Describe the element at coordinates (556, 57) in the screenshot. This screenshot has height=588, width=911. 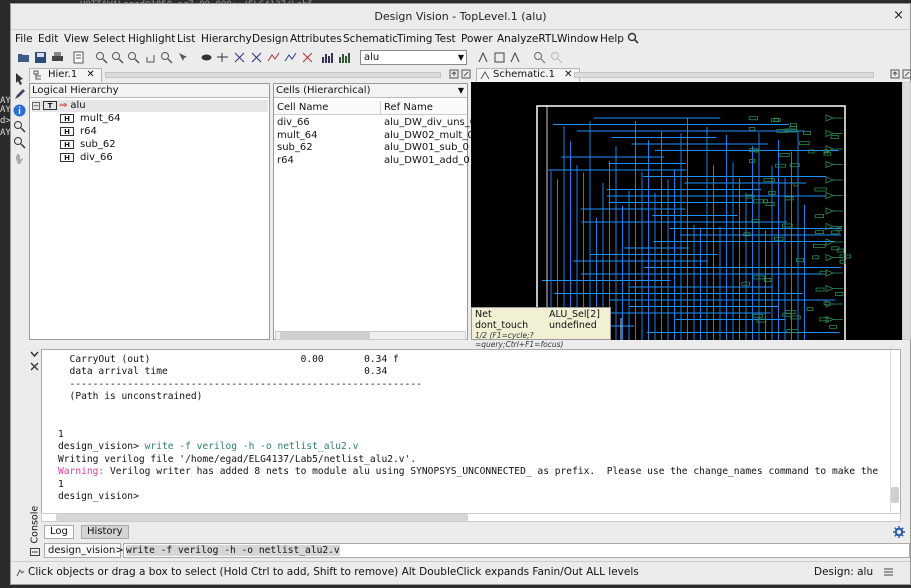
I see `forward-icon` at that location.